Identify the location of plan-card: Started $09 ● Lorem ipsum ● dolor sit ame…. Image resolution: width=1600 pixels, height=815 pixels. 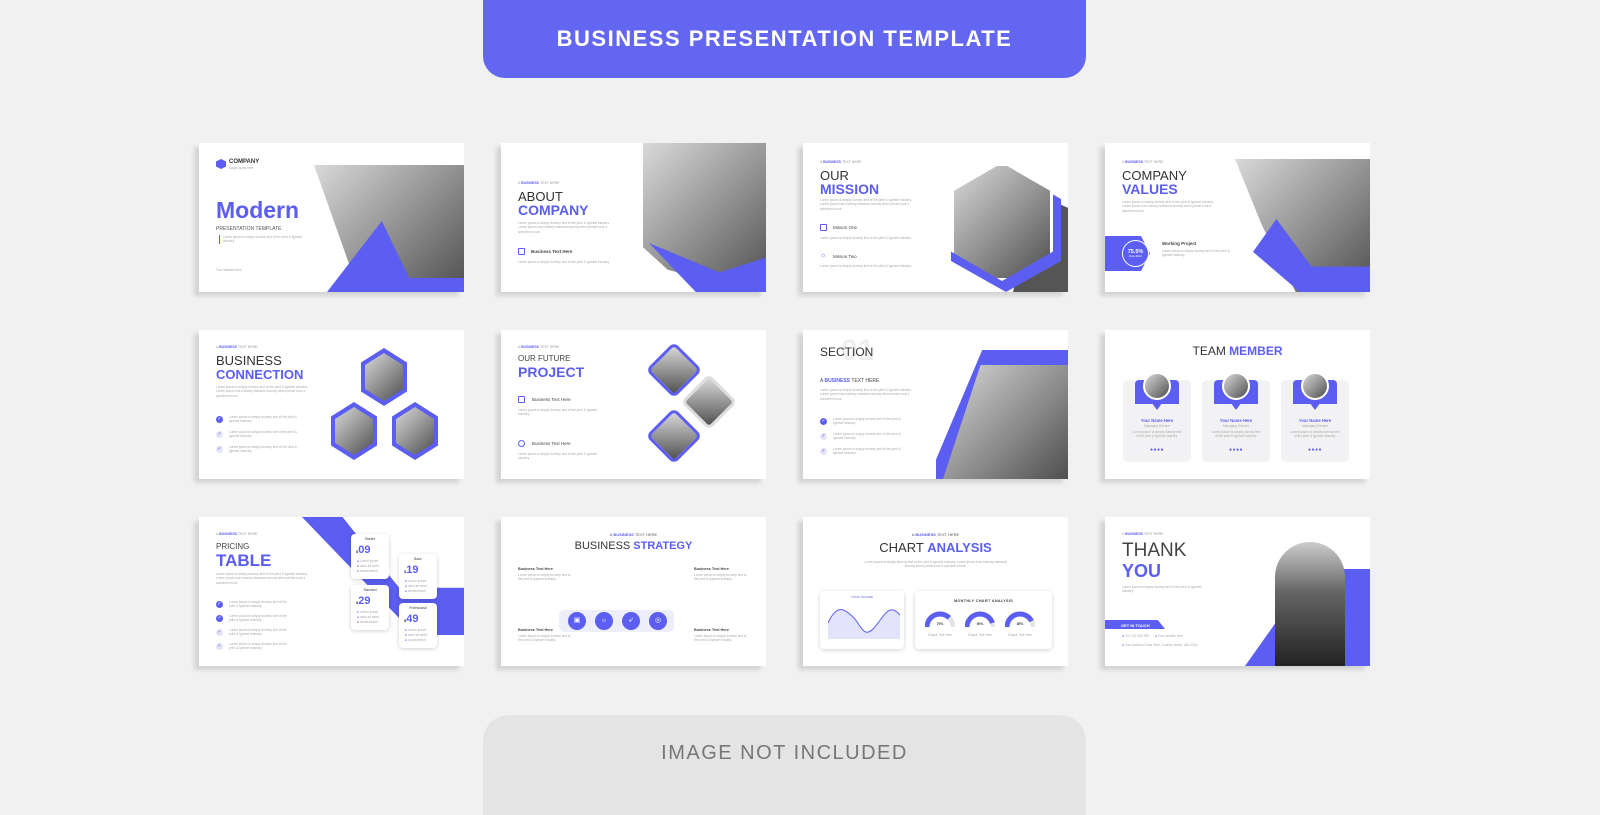
(370, 556).